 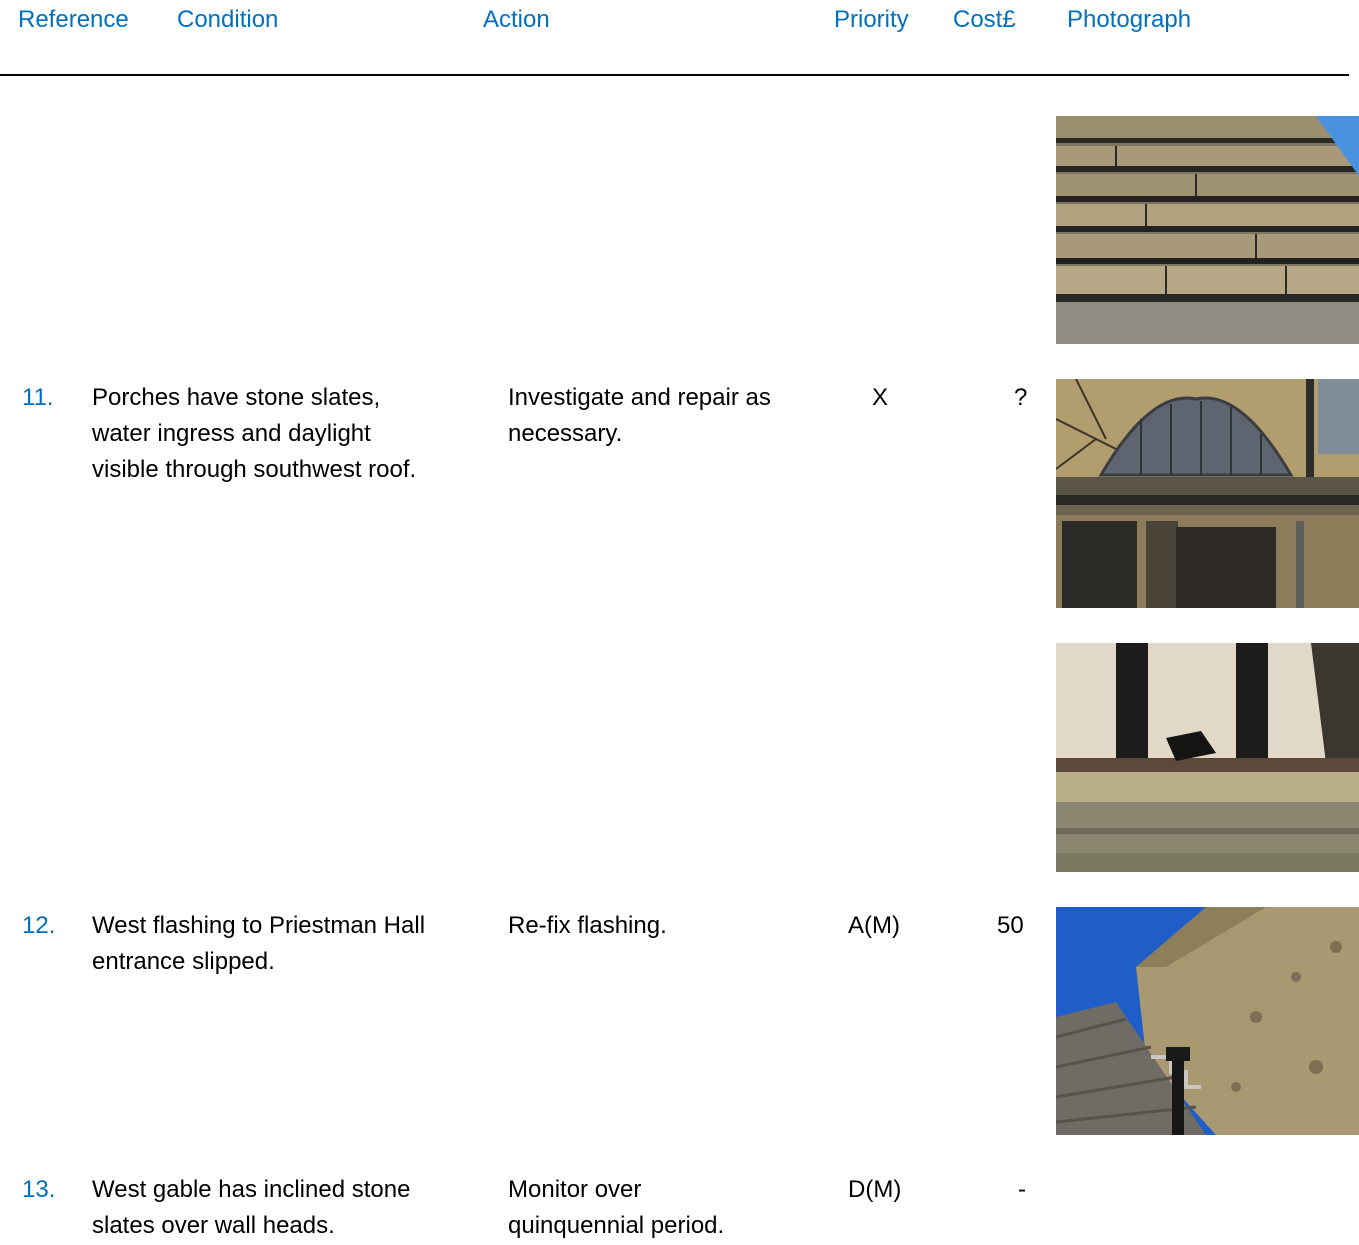 What do you see at coordinates (251, 1189) in the screenshot?
I see `row-13-condition-line-1: West gable has inclined stone` at bounding box center [251, 1189].